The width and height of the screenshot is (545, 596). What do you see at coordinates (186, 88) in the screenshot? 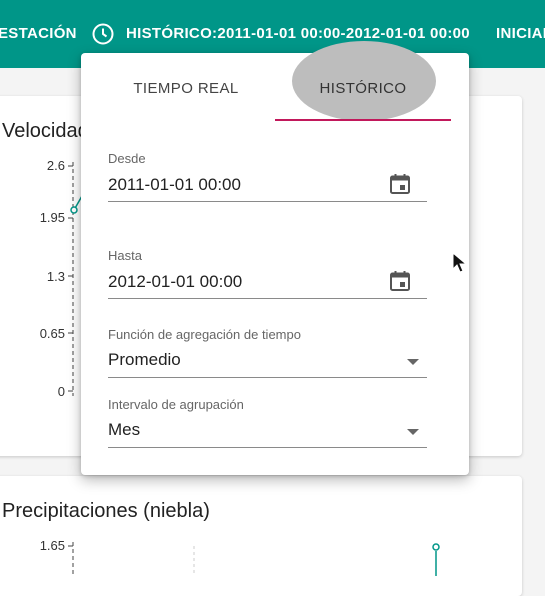
I see `tab-realtime: TIEMPO REAL` at bounding box center [186, 88].